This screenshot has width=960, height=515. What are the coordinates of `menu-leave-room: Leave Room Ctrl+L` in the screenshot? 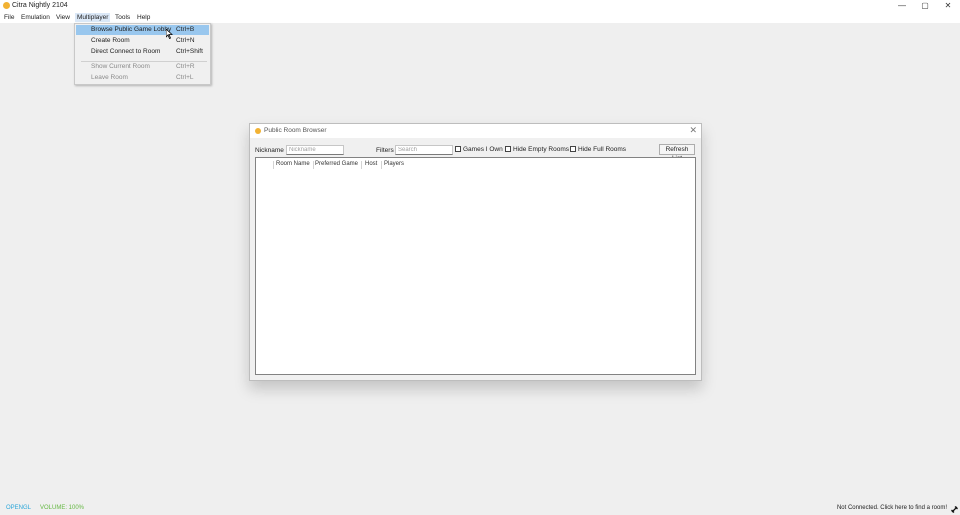 It's located at (142, 78).